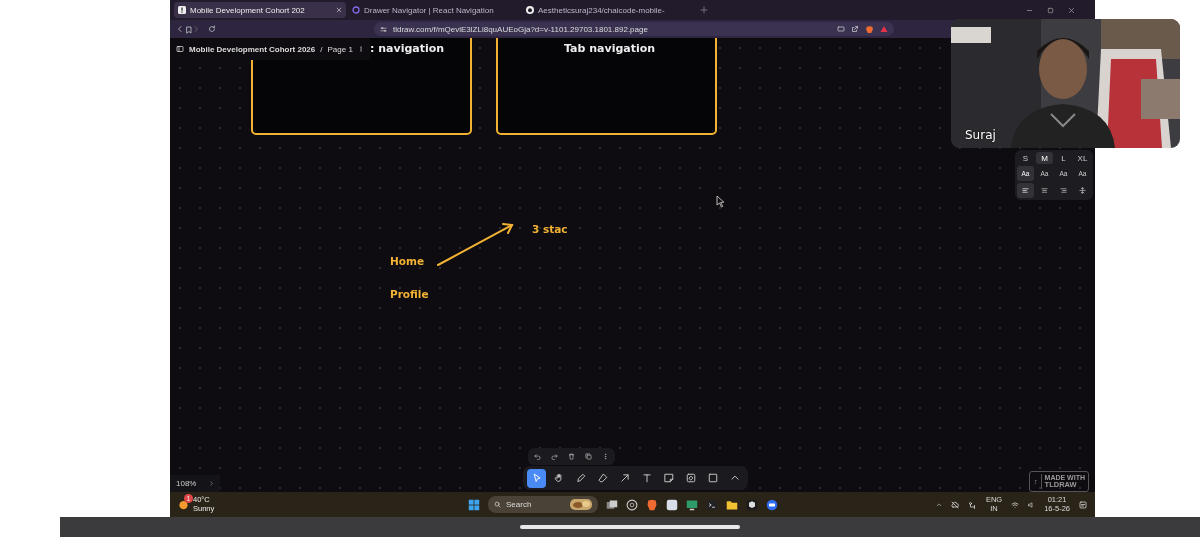 Image resolution: width=1200 pixels, height=537 pixels. Describe the element at coordinates (550, 229) in the screenshot. I see `canvas-label: 3 stac` at that location.